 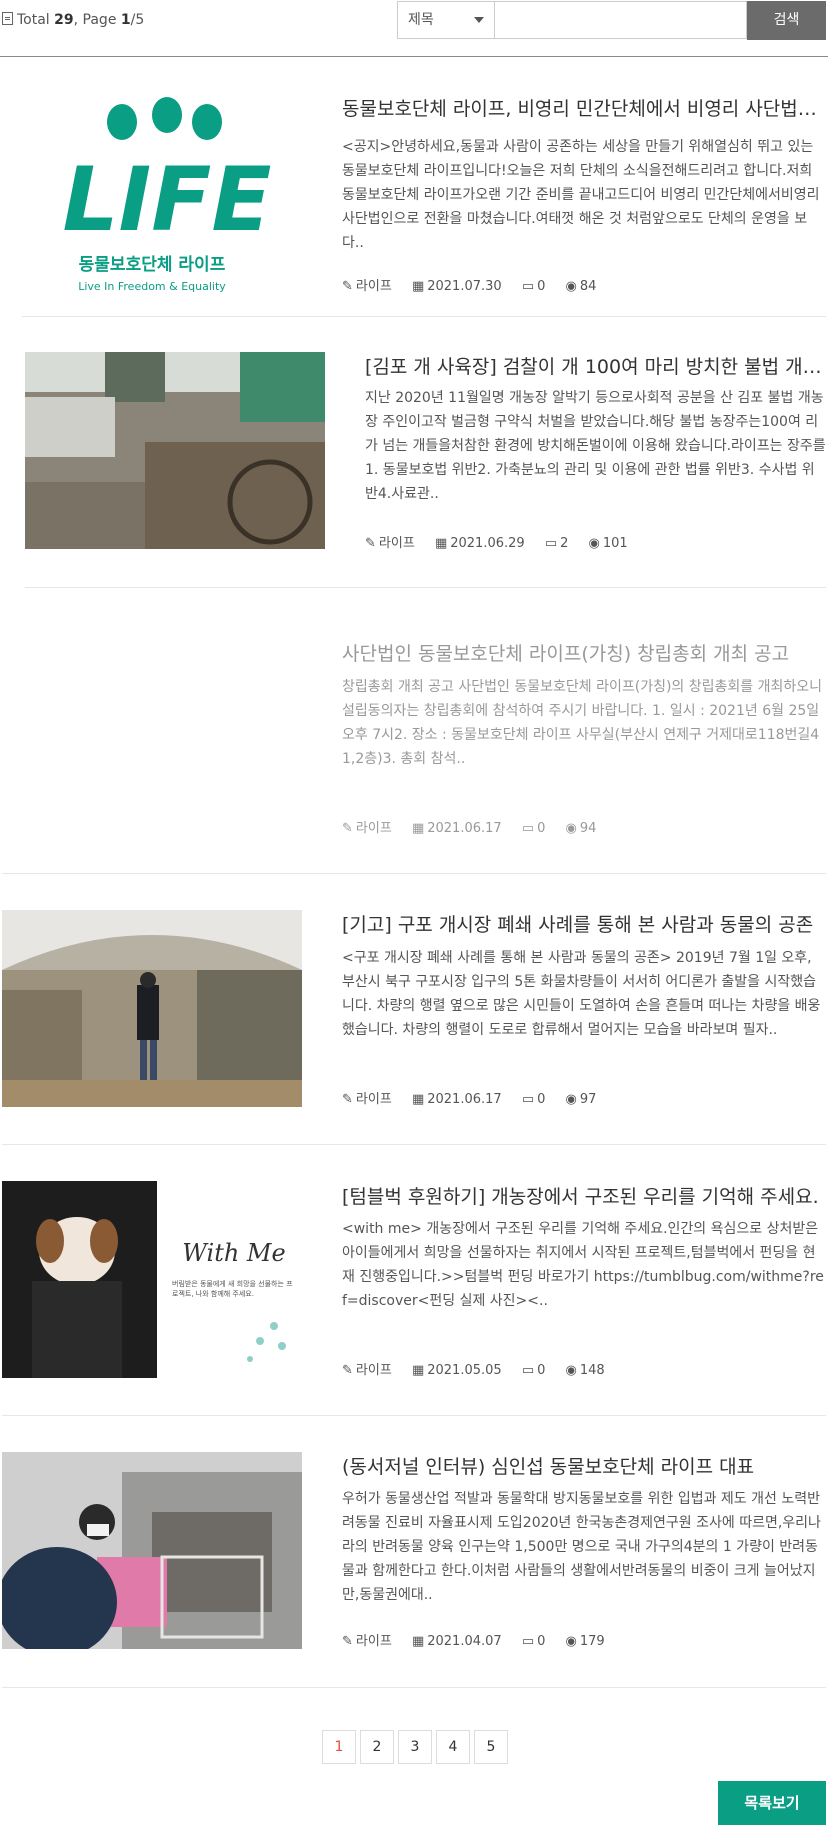 I want to click on post-meta: ✎ 라이프 ▦ 2021.04.07 ▭ 0 ◉ 179, so click(x=481, y=1639).